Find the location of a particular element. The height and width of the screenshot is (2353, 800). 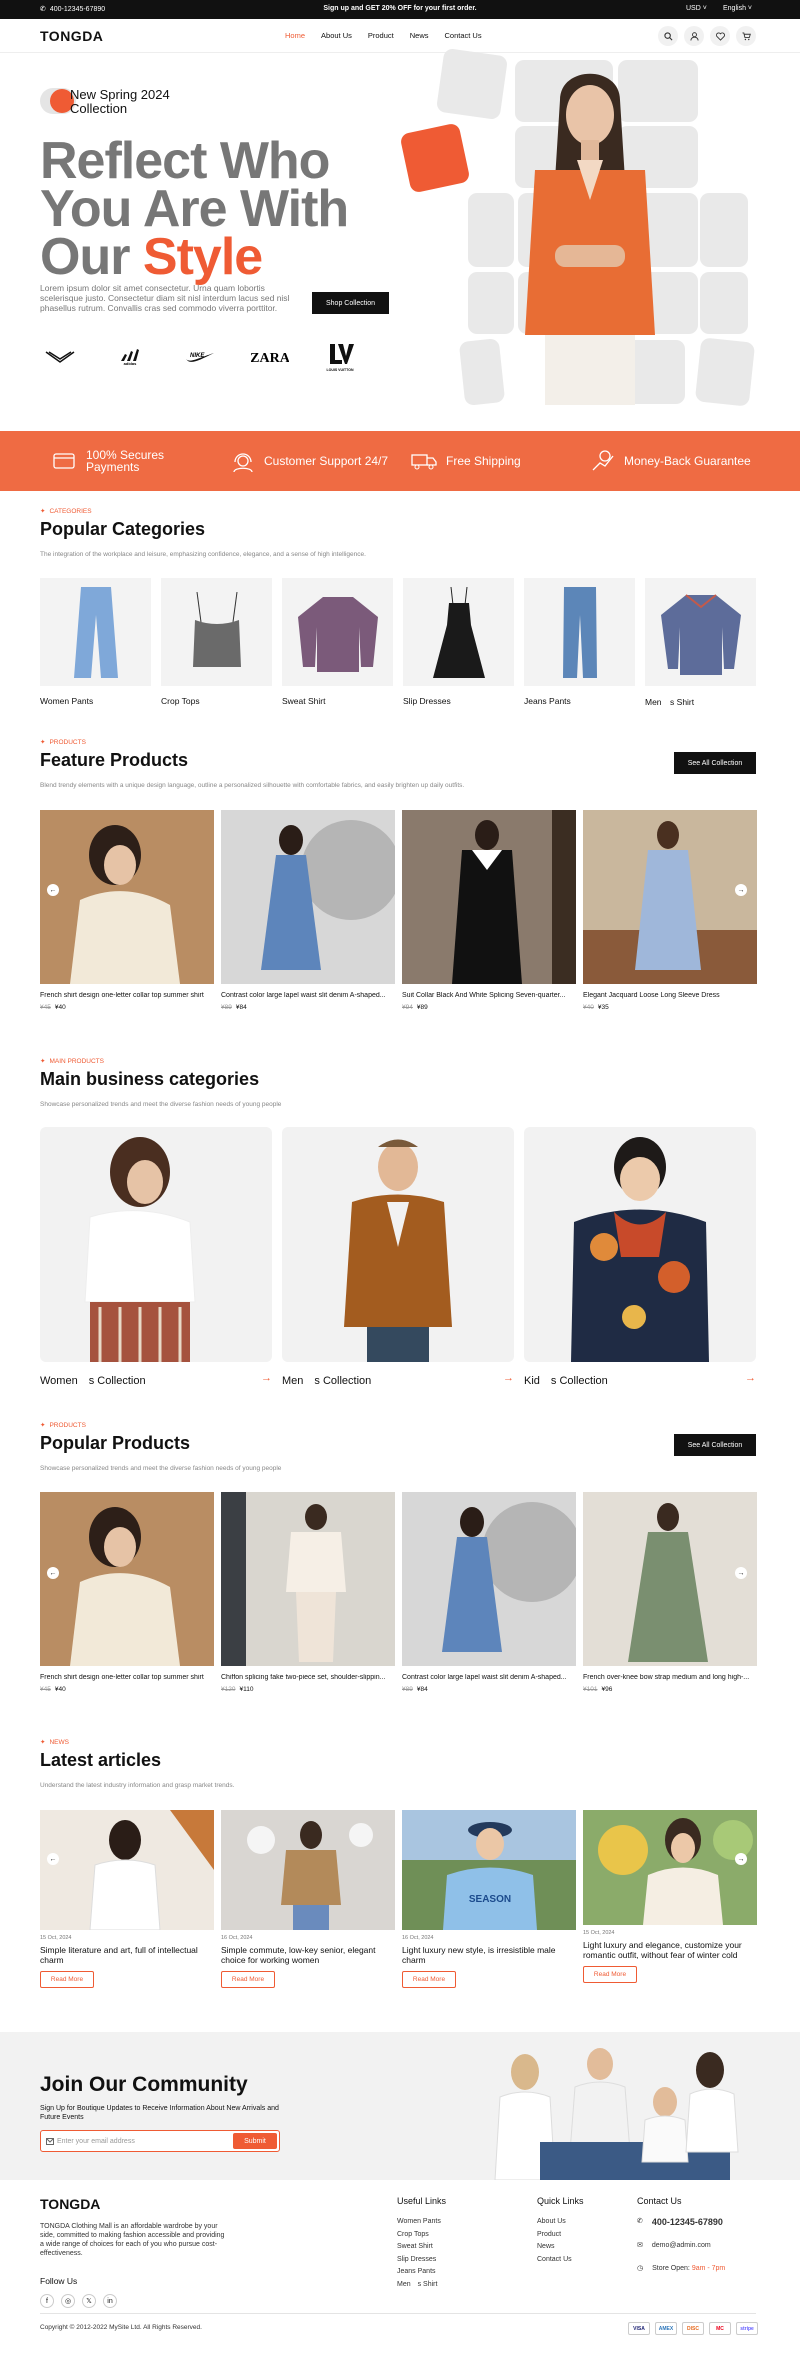

category-women-pants: Women Pants is located at coordinates (95, 642).